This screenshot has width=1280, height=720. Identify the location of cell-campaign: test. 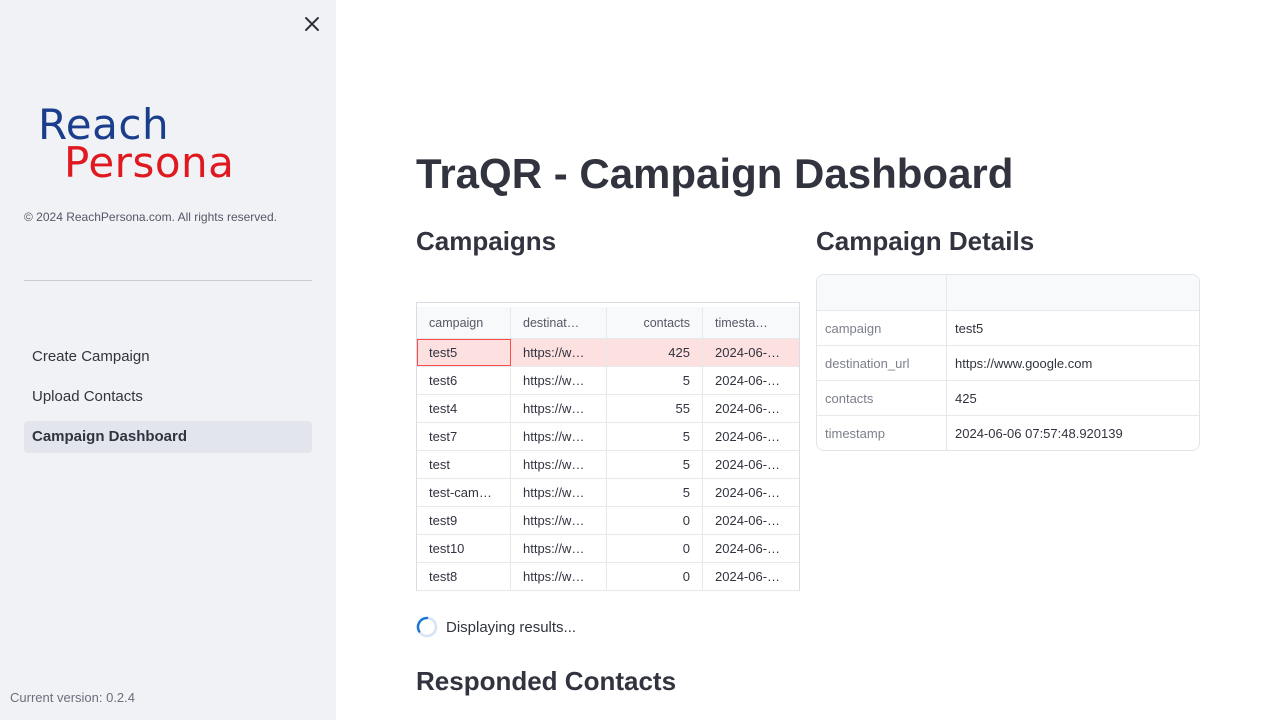
(464, 464).